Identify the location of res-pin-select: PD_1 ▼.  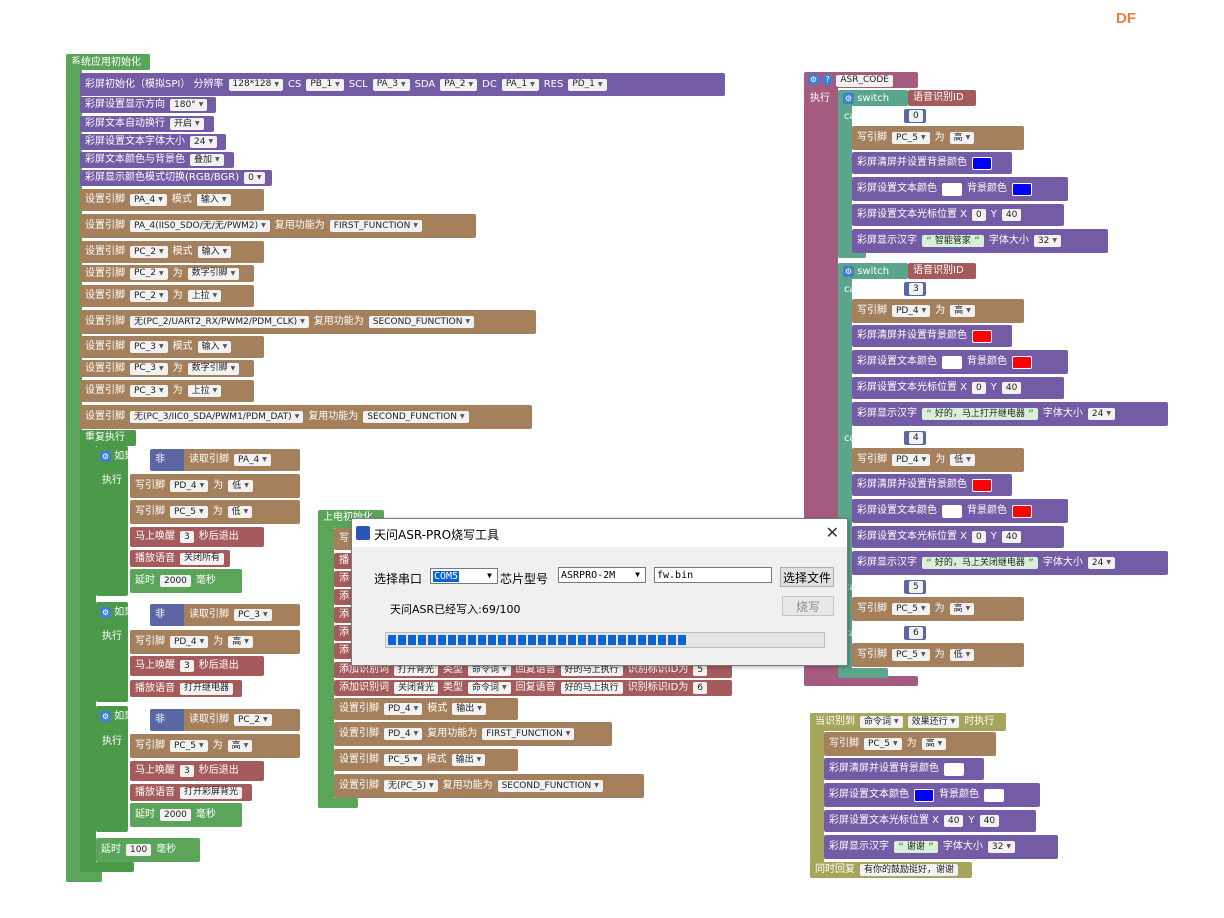
(587, 84).